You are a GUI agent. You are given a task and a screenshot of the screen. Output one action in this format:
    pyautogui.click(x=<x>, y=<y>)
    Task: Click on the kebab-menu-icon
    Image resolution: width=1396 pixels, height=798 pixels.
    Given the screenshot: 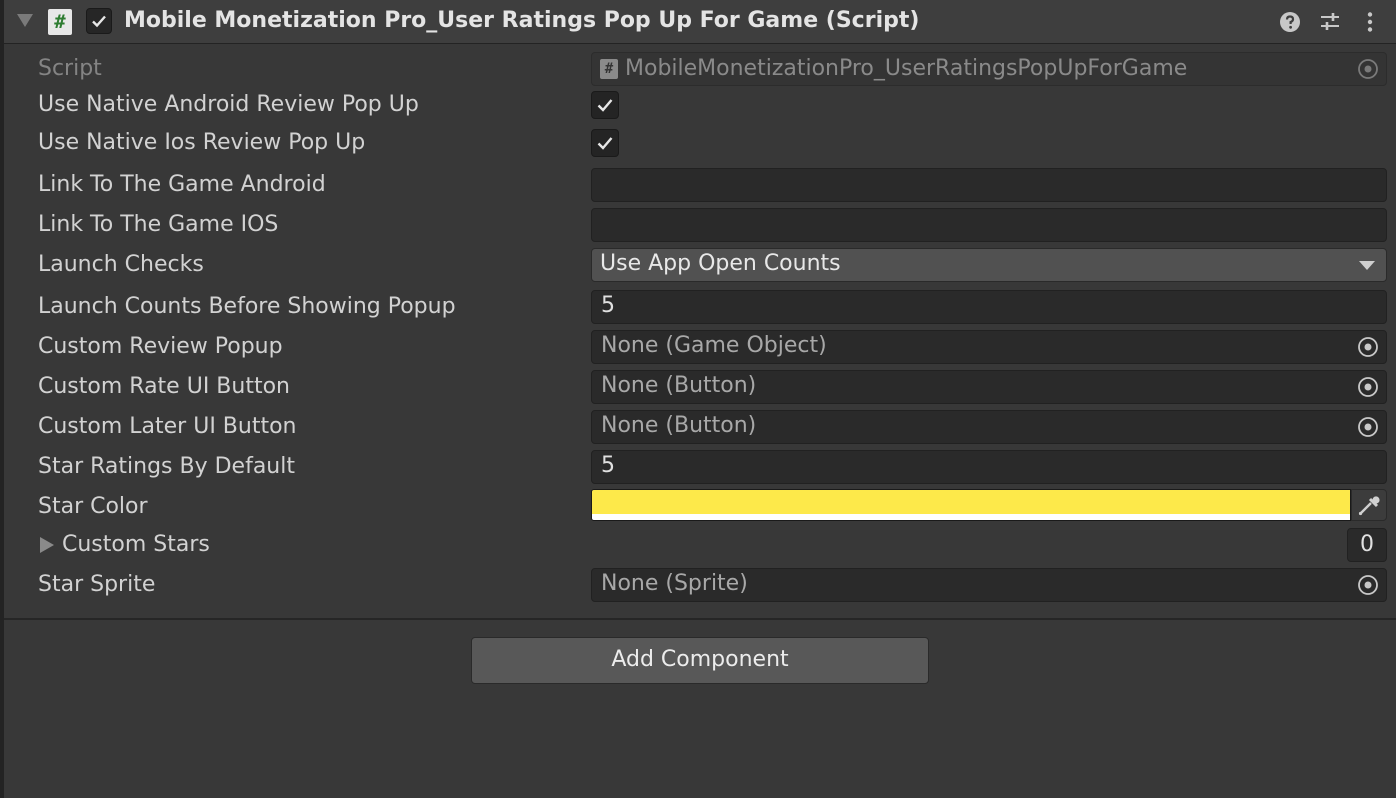 What is the action you would take?
    pyautogui.click(x=1370, y=22)
    